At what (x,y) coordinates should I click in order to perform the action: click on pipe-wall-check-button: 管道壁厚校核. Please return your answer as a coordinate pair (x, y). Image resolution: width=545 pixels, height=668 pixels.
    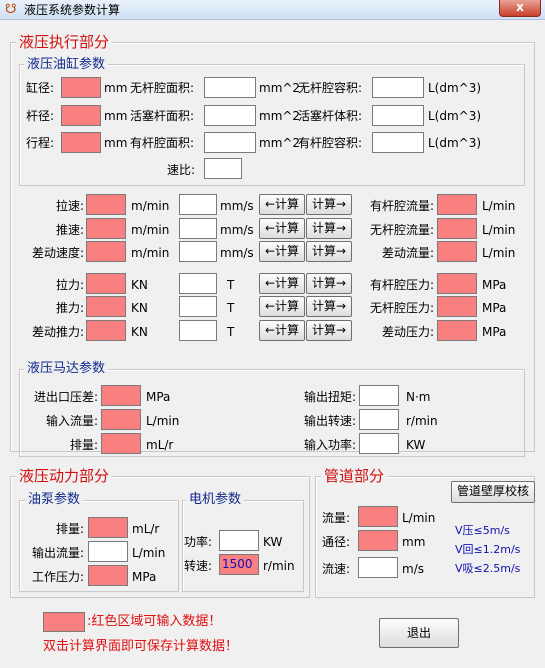
    Looking at the image, I should click on (493, 492).